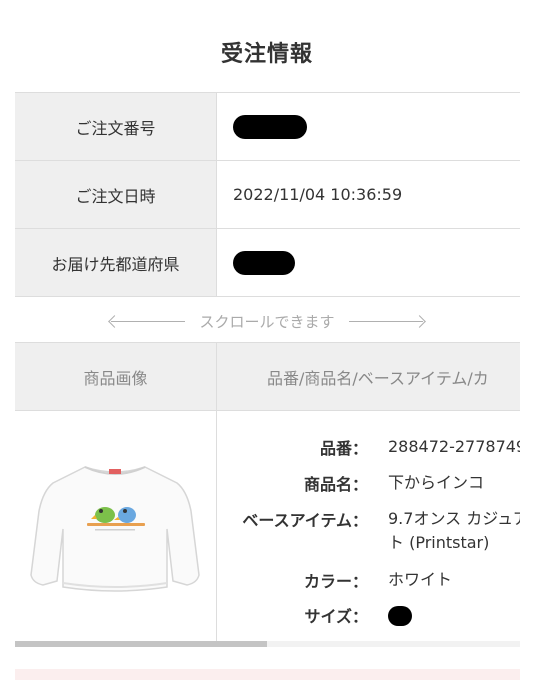 The image size is (534, 680). What do you see at coordinates (305, 520) in the screenshot?
I see `base-item-label: ベースアイテム：` at bounding box center [305, 520].